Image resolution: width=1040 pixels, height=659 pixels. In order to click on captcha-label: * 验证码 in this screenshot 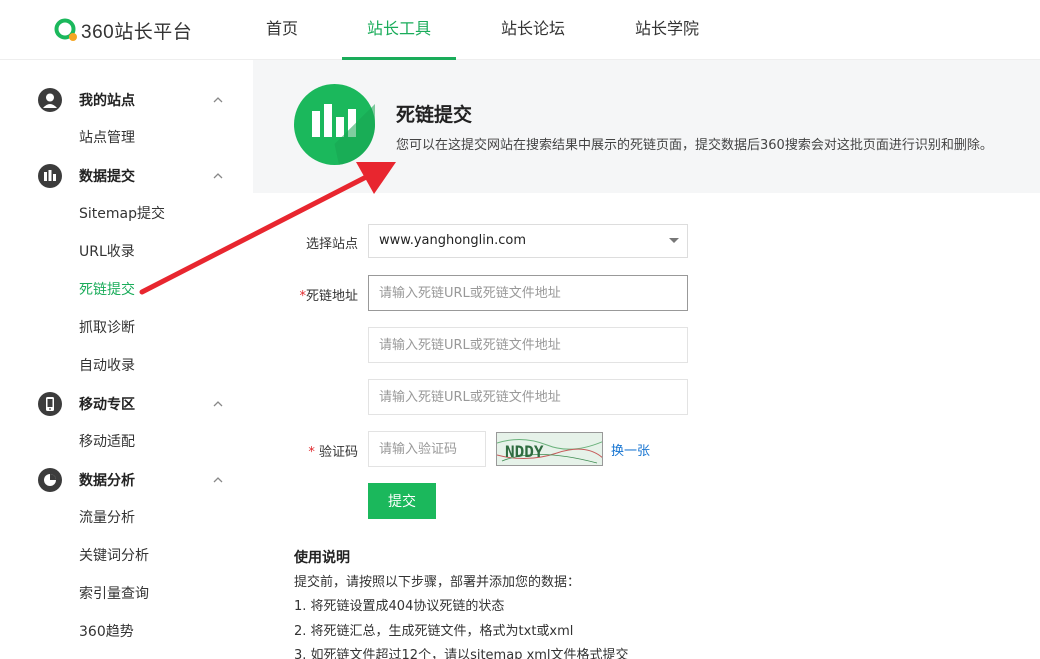, I will do `click(333, 452)`.